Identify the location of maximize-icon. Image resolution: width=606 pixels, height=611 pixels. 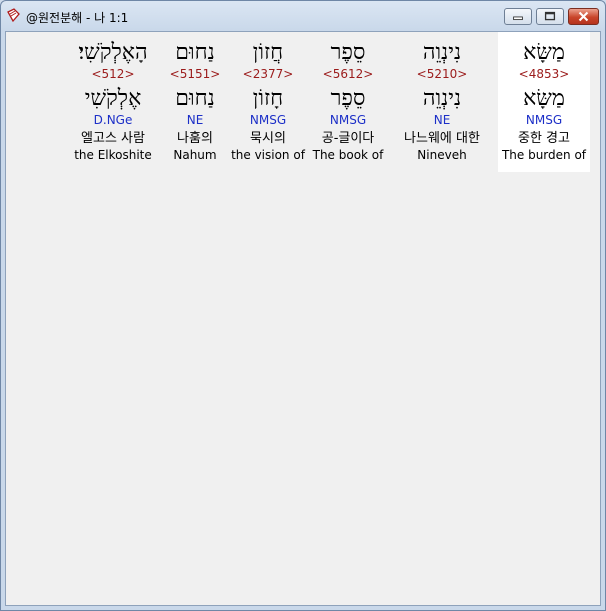
(550, 16).